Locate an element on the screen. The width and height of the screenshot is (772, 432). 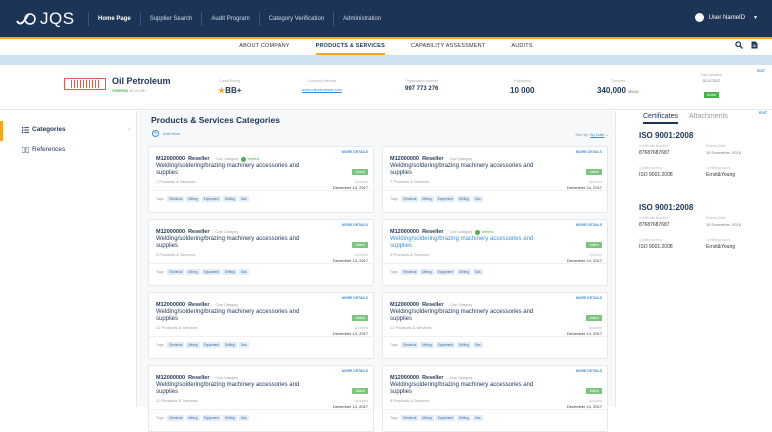
company-logo is located at coordinates (85, 84).